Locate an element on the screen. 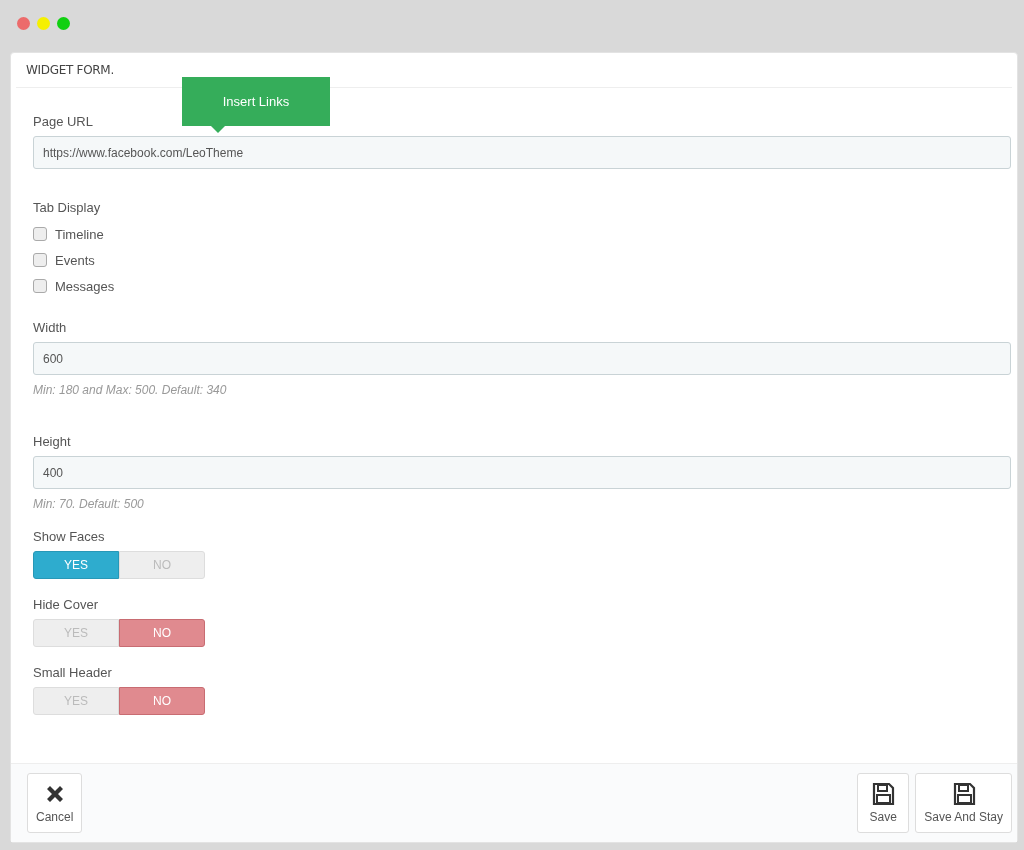 The image size is (1024, 850). minimize-icon is located at coordinates (43, 23).